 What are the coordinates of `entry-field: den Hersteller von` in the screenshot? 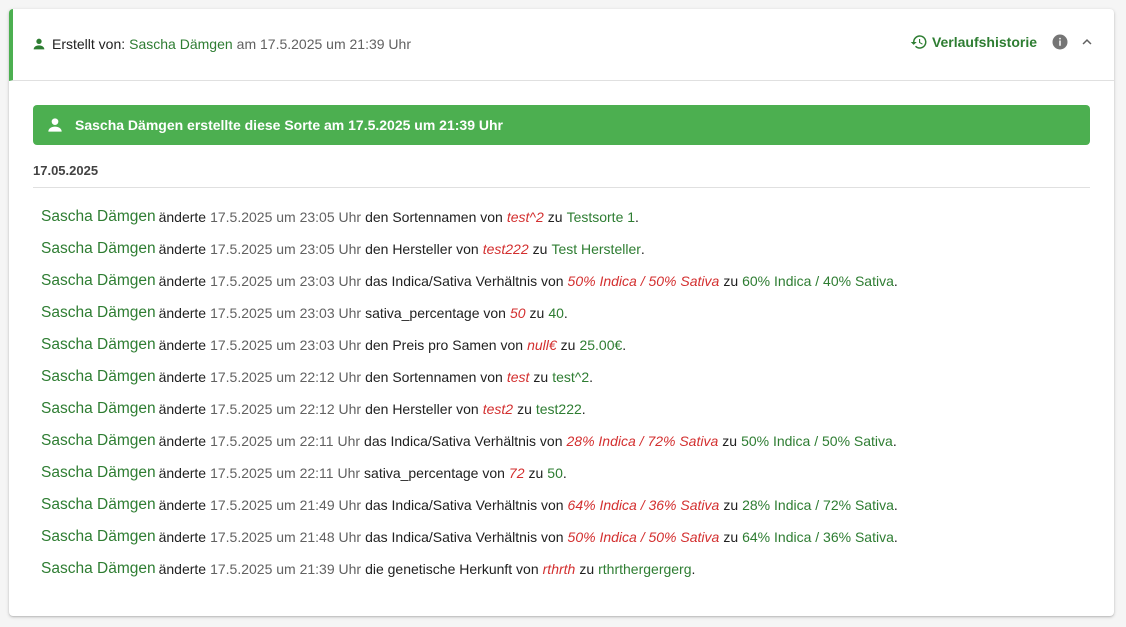 It's located at (422, 249).